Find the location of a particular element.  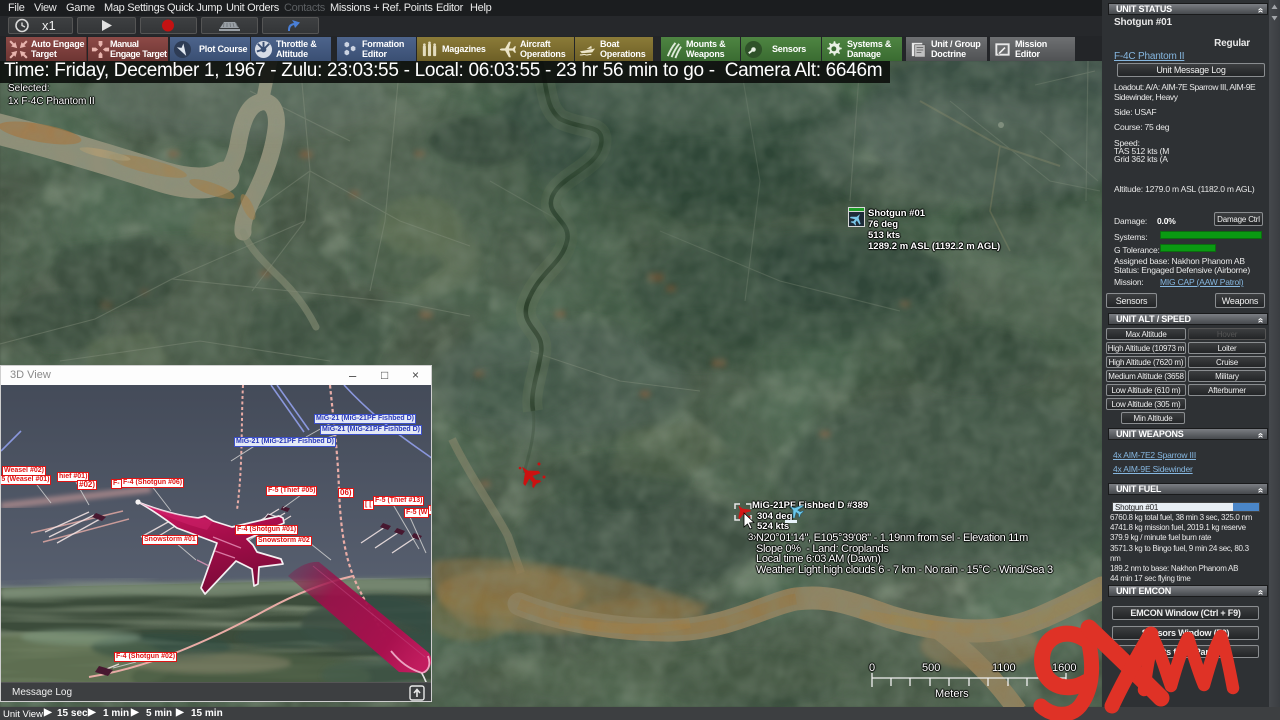

svg-text: x1 is located at coordinates (49, 25).